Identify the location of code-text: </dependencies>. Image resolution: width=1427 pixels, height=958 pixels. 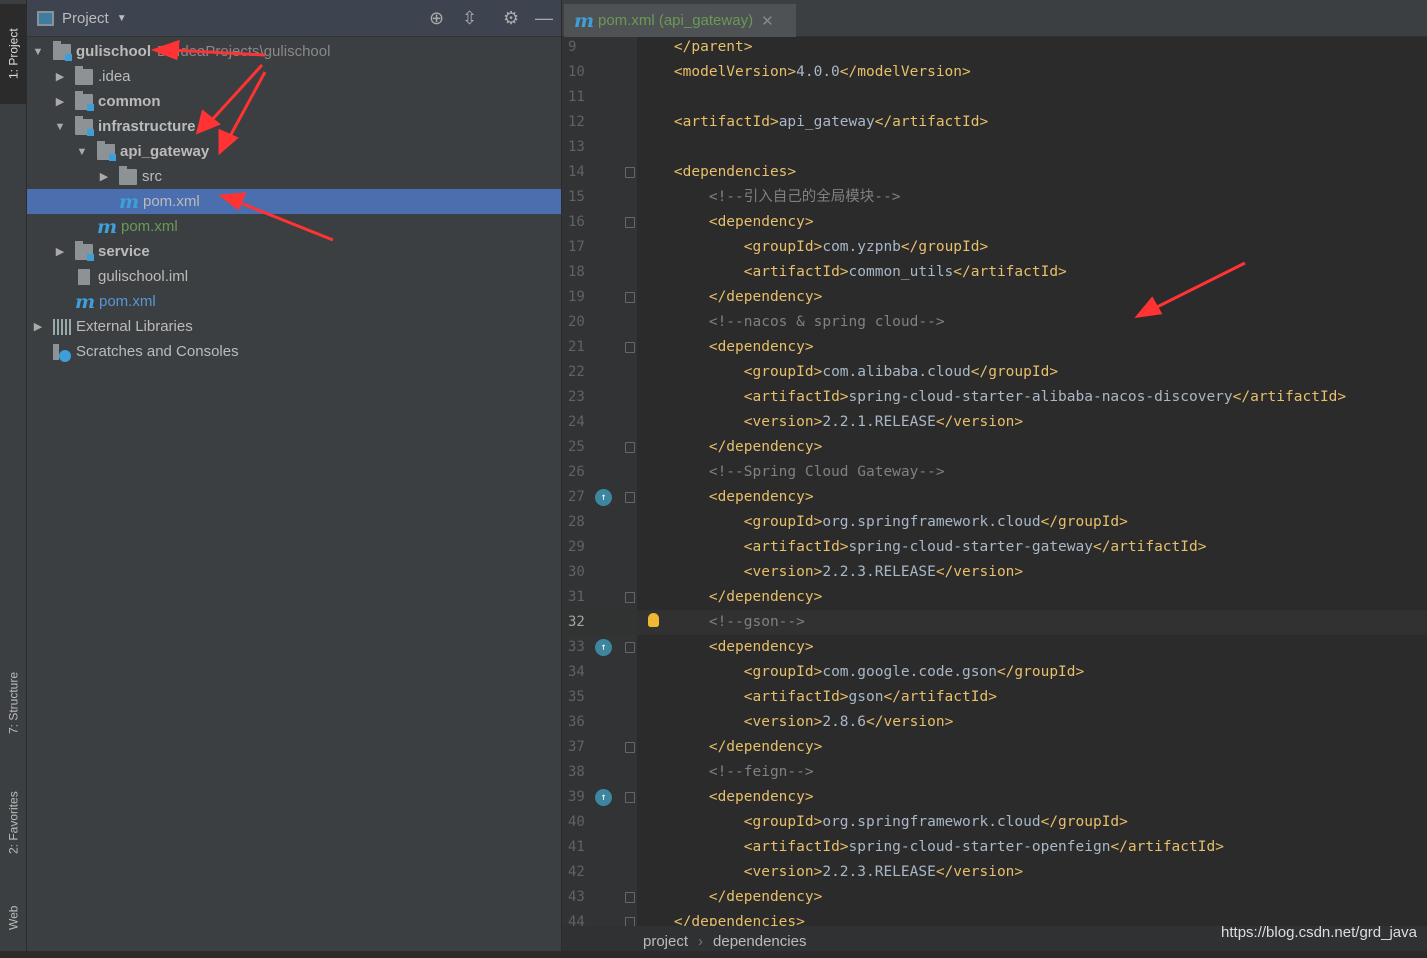
(722, 918).